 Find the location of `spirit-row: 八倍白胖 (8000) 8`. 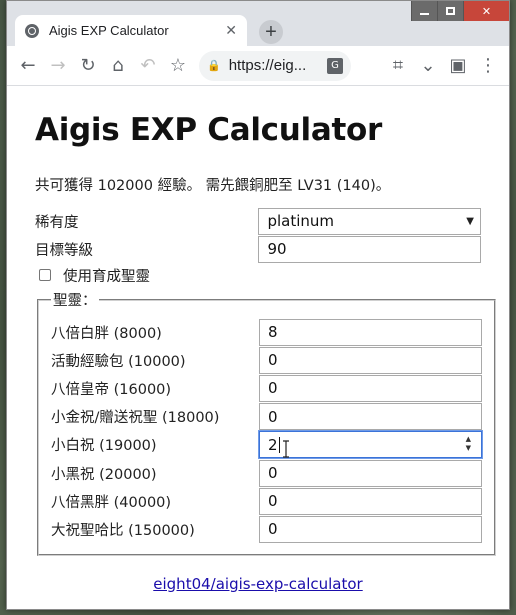

spirit-row: 八倍白胖 (8000) 8 is located at coordinates (266, 332).